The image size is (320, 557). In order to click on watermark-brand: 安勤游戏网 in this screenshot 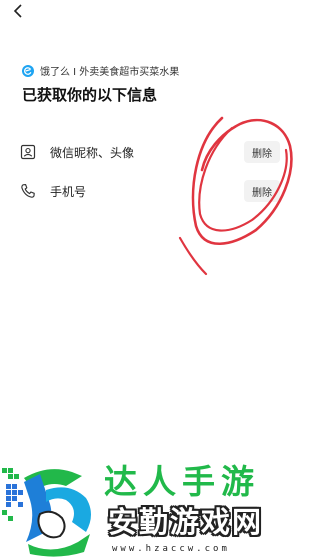, I will do `click(186, 522)`.